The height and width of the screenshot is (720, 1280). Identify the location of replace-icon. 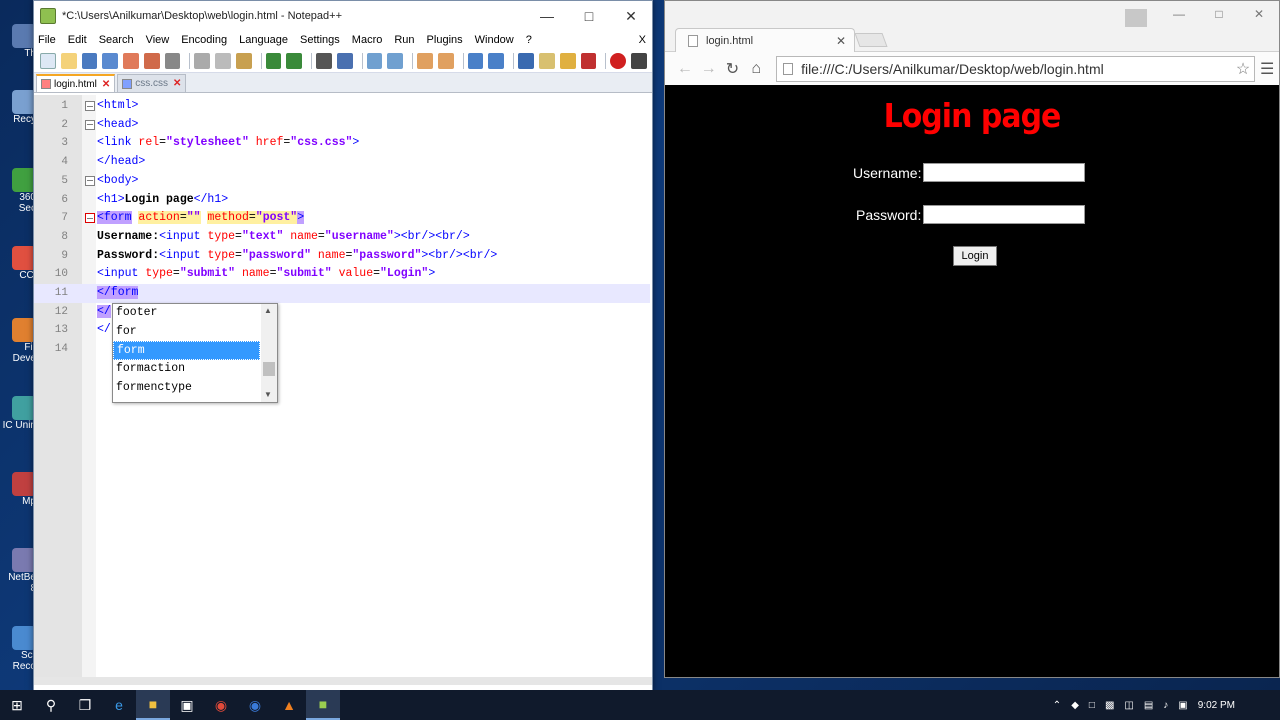
(344, 60).